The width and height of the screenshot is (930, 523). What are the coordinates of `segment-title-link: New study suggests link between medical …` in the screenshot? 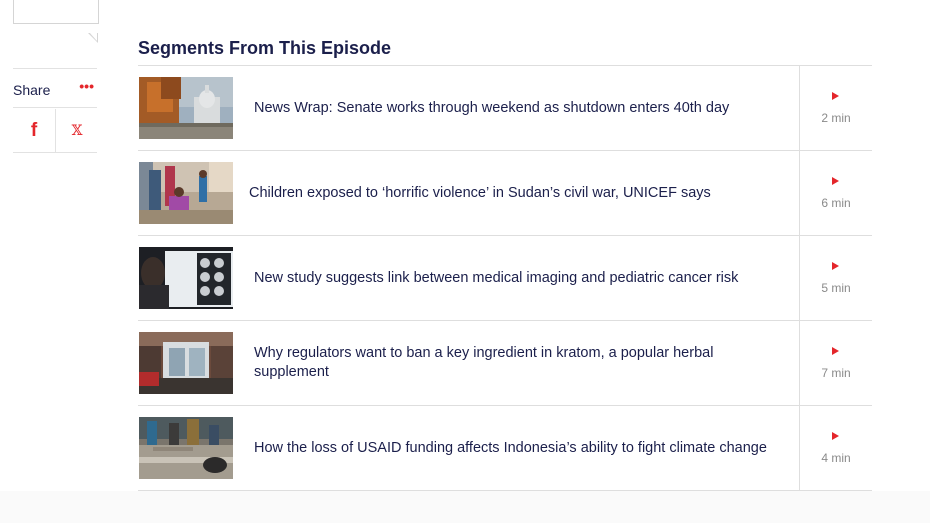 It's located at (518, 278).